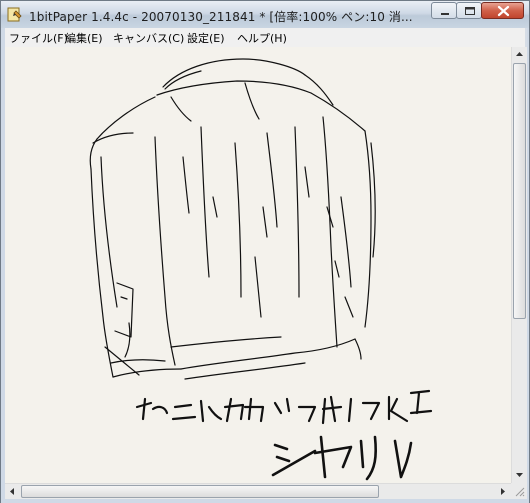 The height and width of the screenshot is (503, 530). I want to click on maximize-button, so click(469, 10).